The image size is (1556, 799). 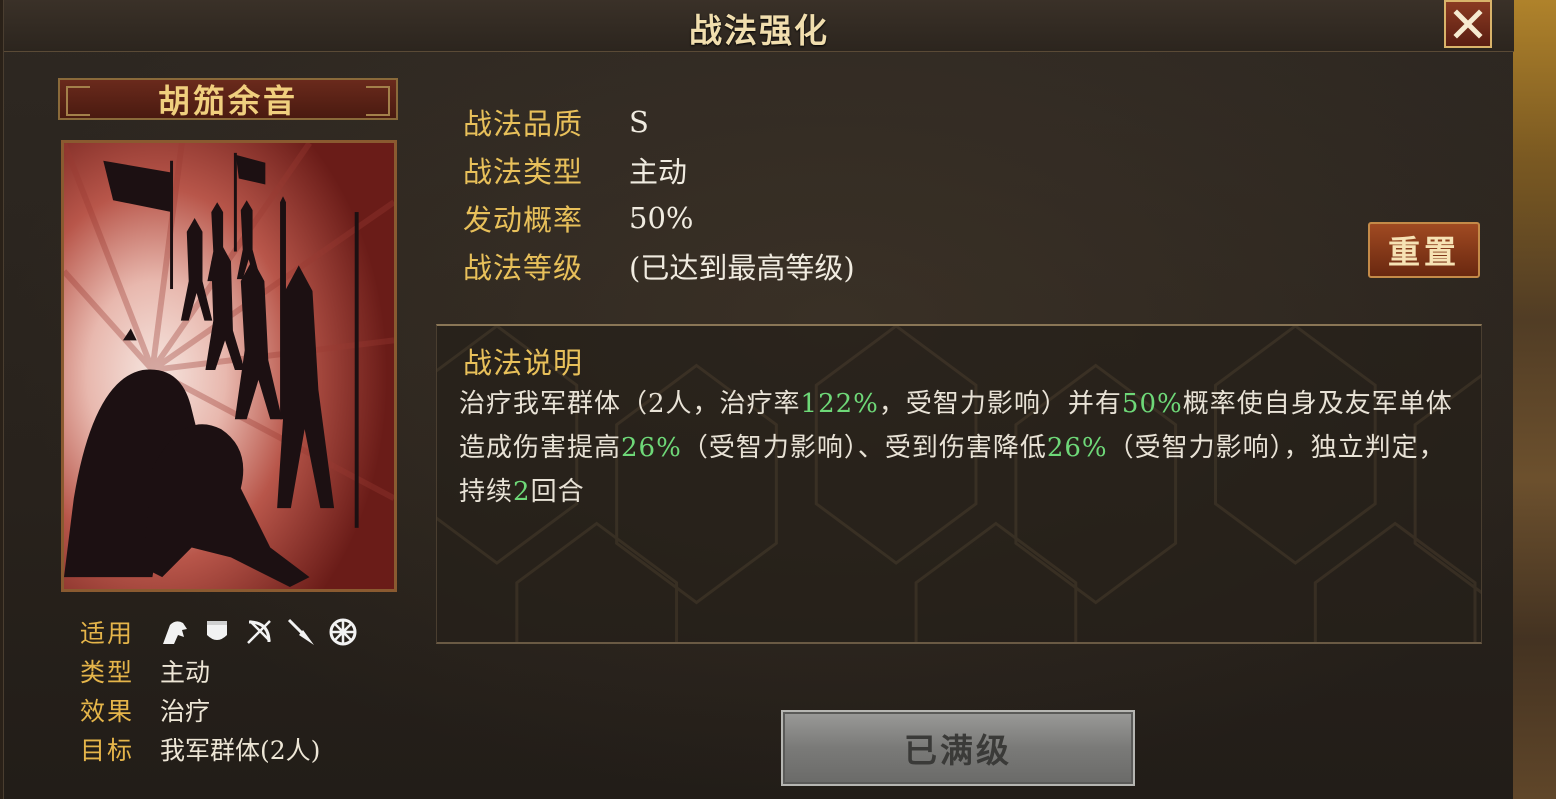 What do you see at coordinates (219, 670) in the screenshot?
I see `meta-type-row: 类型 主动` at bounding box center [219, 670].